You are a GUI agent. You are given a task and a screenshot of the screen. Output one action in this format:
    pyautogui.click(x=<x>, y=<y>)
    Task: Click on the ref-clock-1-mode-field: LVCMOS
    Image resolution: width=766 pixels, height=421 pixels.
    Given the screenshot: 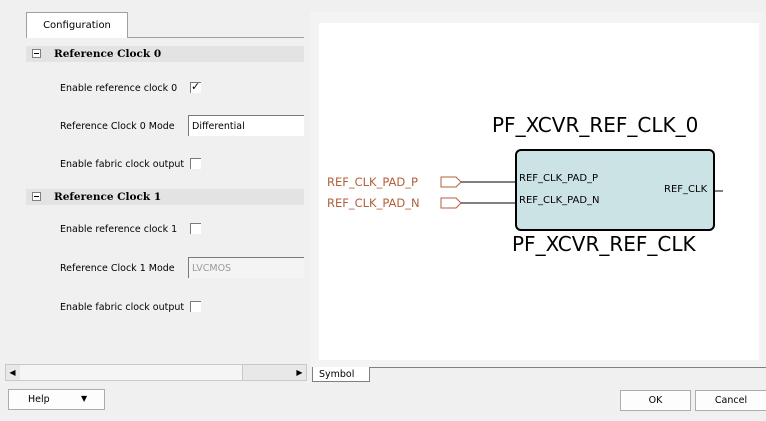 What is the action you would take?
    pyautogui.click(x=246, y=267)
    